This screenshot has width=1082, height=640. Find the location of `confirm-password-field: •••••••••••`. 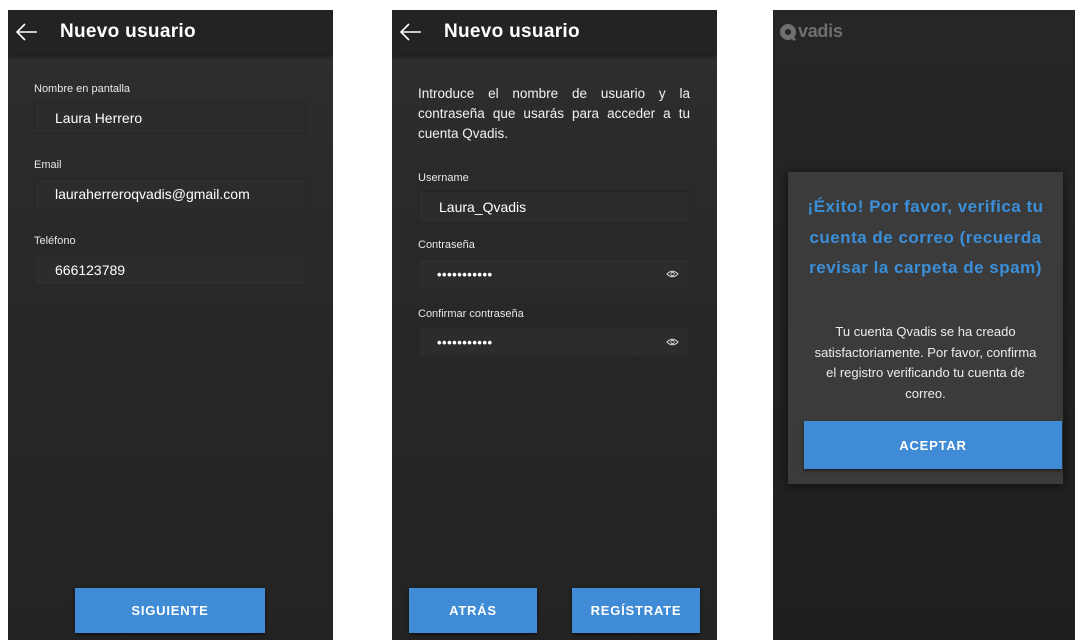

confirm-password-field: ••••••••••• is located at coordinates (554, 342).